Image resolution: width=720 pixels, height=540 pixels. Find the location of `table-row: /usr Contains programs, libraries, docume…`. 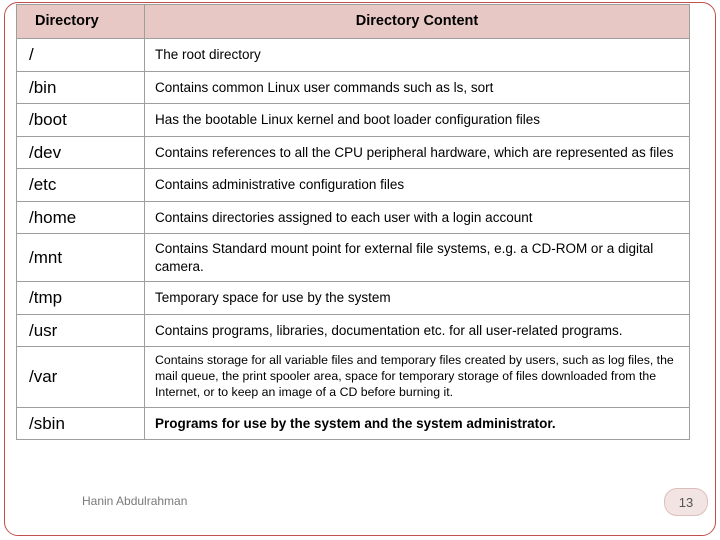

table-row: /usr Contains programs, libraries, docume… is located at coordinates (353, 330).